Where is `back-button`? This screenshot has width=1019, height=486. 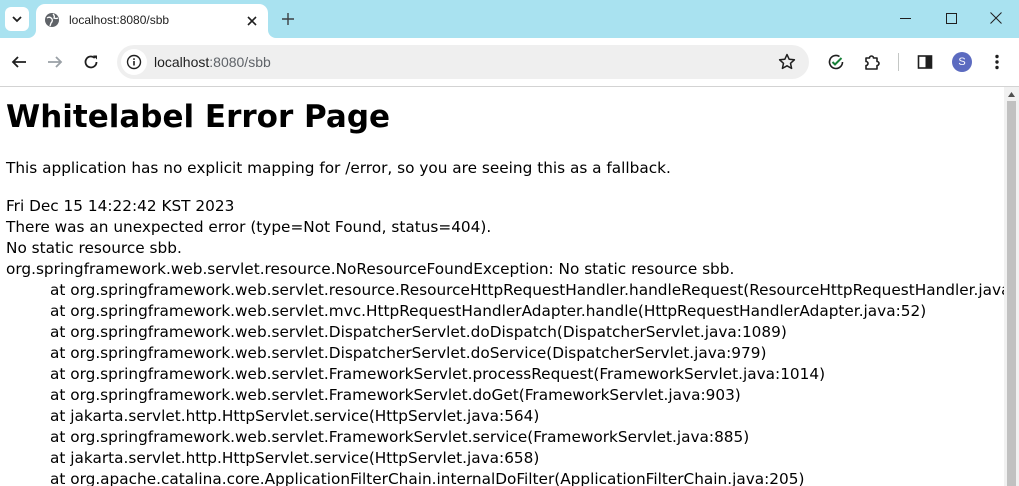
back-button is located at coordinates (19, 62).